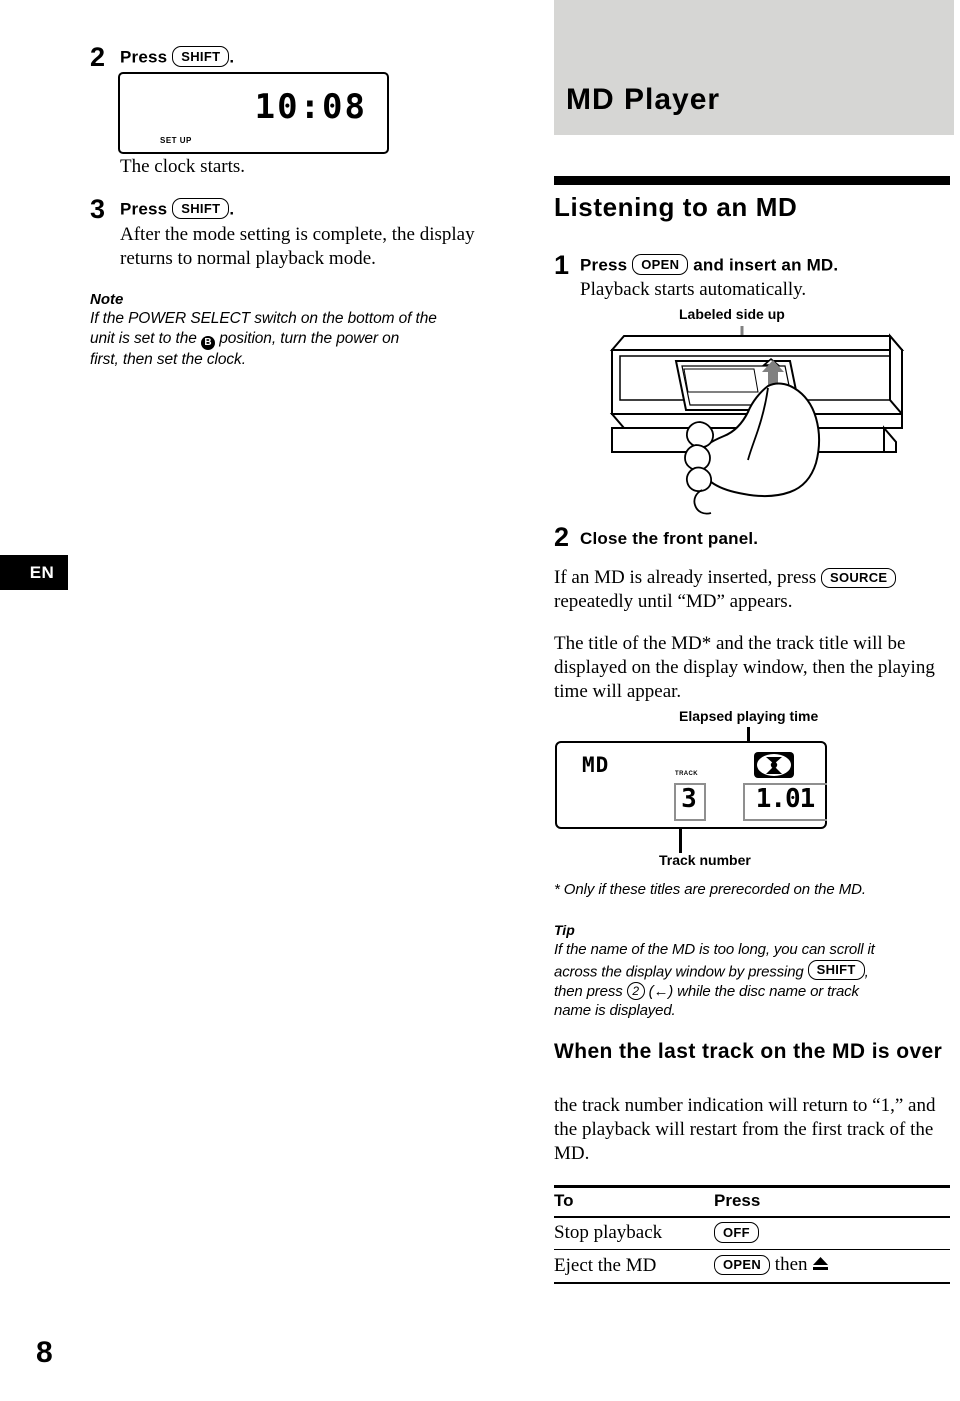 This screenshot has width=960, height=1401. Describe the element at coordinates (736, 1232) in the screenshot. I see `off-key-badge: OFF` at that location.